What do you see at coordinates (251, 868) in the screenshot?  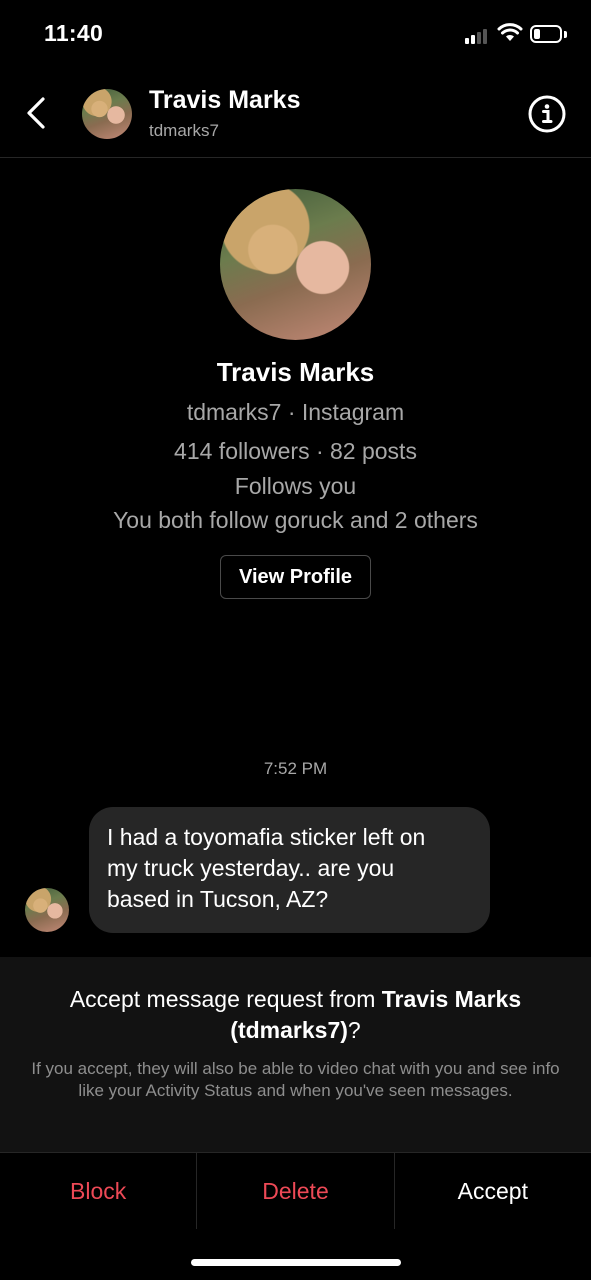 I see `message-line: my truck yesterday.. are you` at bounding box center [251, 868].